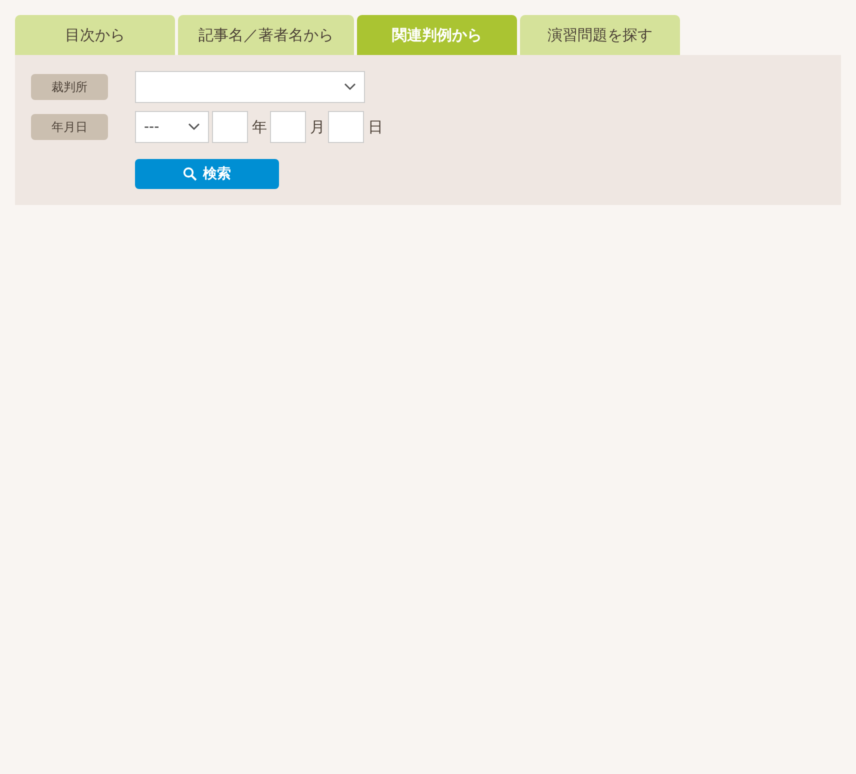 This screenshot has width=856, height=774. Describe the element at coordinates (250, 87) in the screenshot. I see `court-select` at that location.